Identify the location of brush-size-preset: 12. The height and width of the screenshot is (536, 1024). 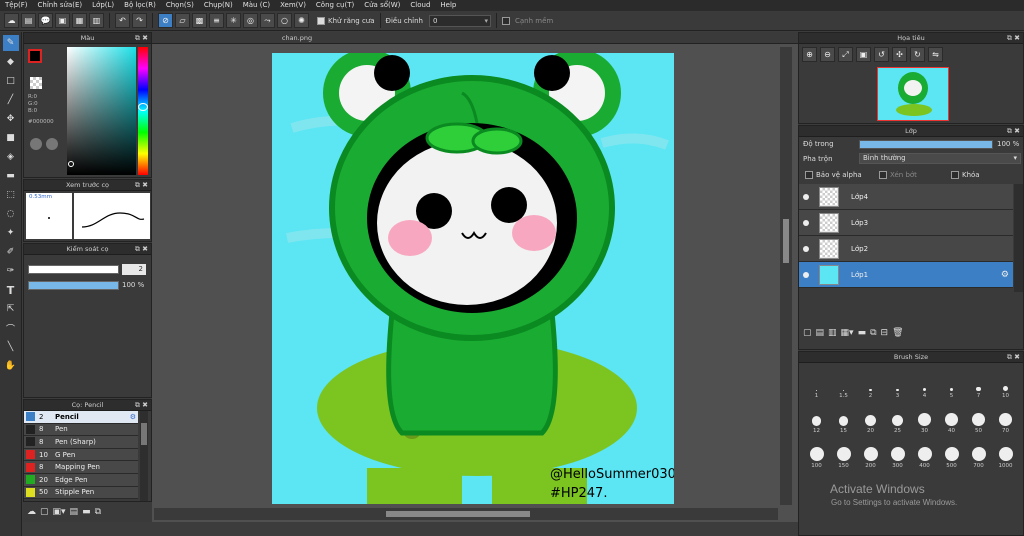
(817, 418).